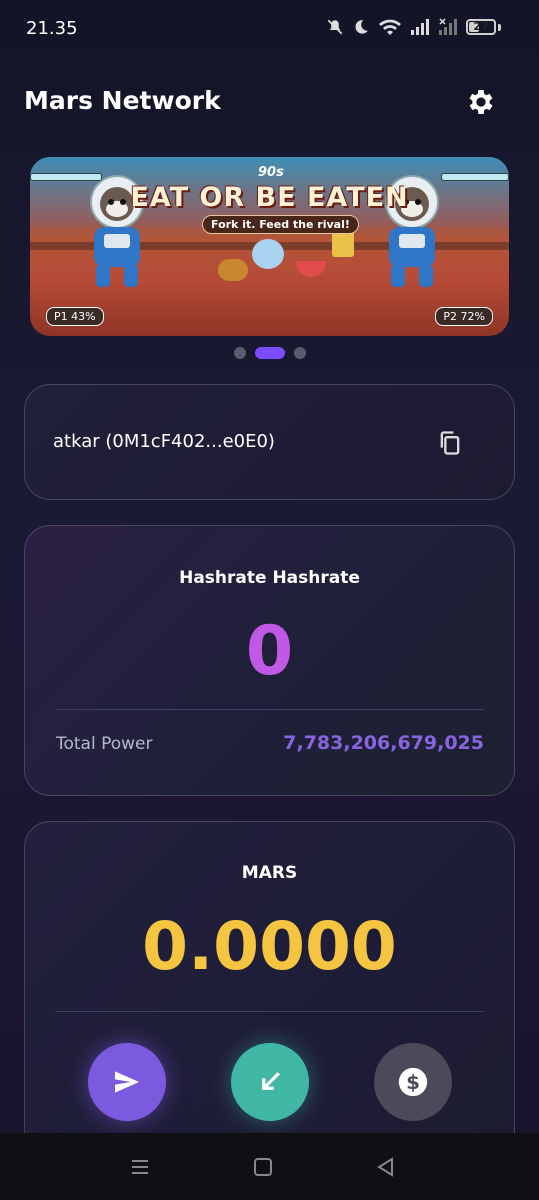 The height and width of the screenshot is (1200, 539). I want to click on wifi-icon, so click(390, 27).